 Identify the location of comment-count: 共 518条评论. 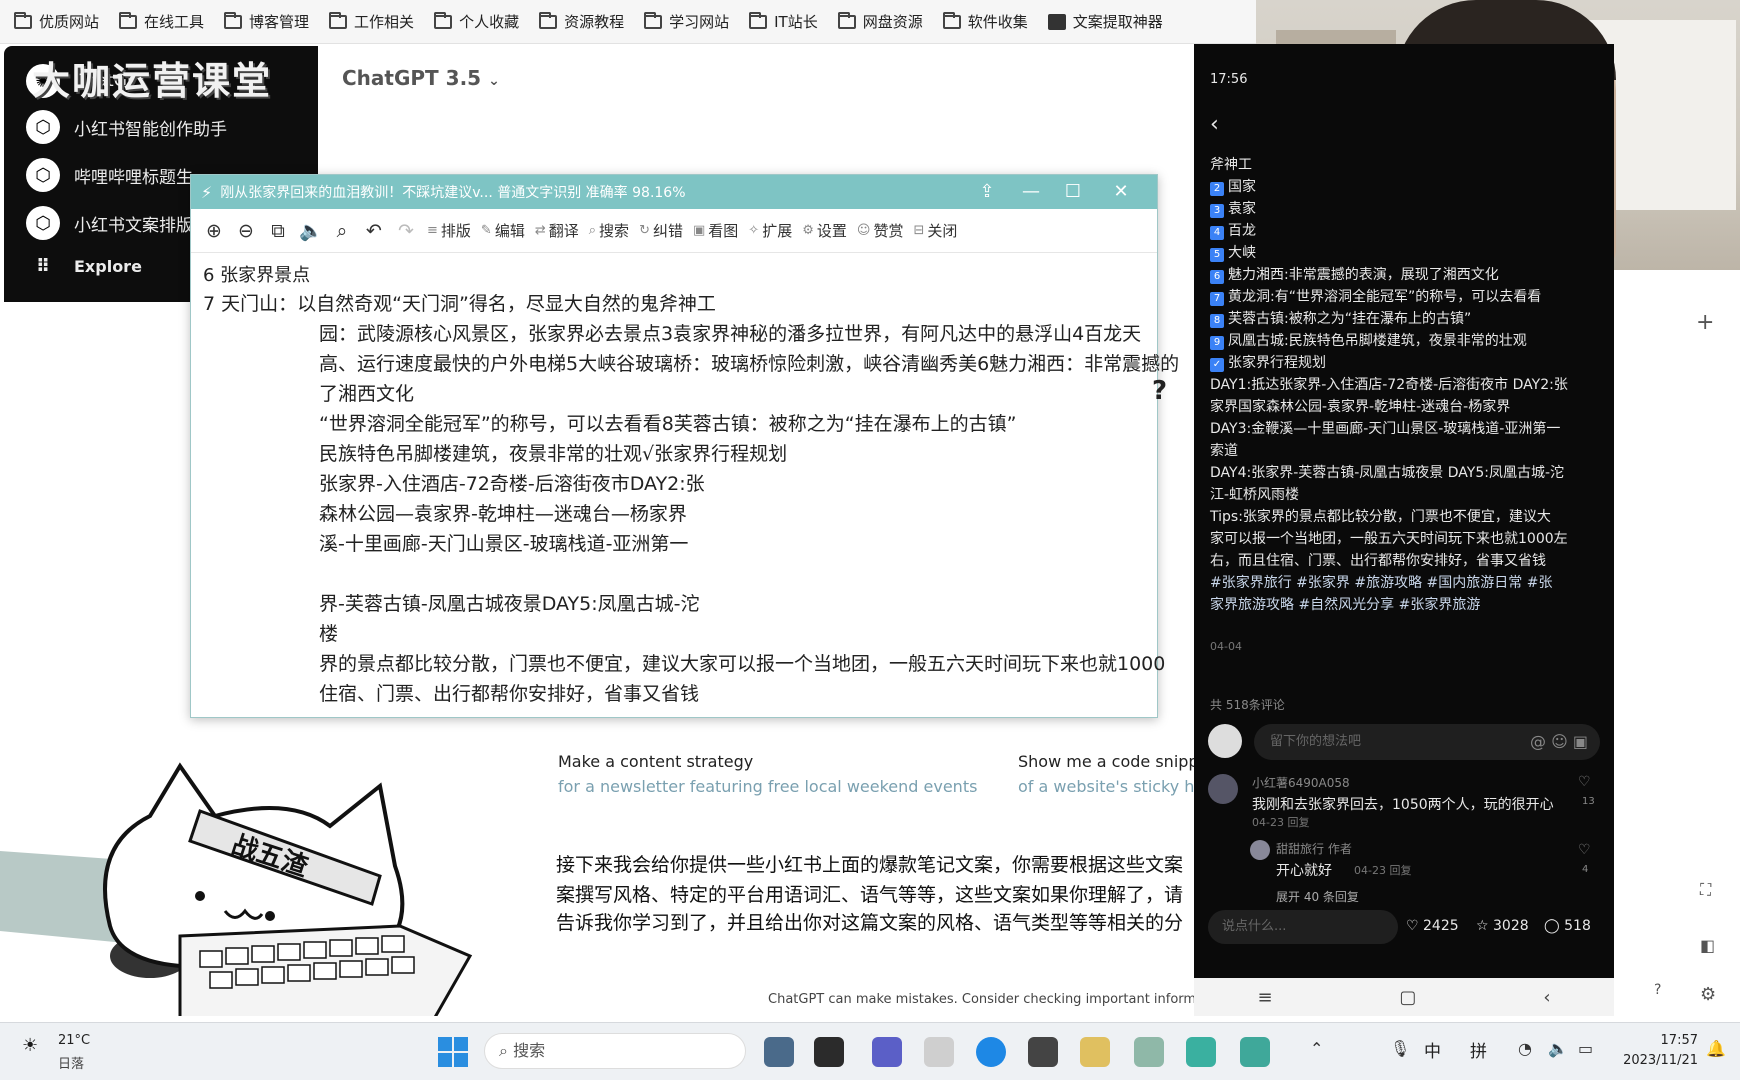
(1247, 705).